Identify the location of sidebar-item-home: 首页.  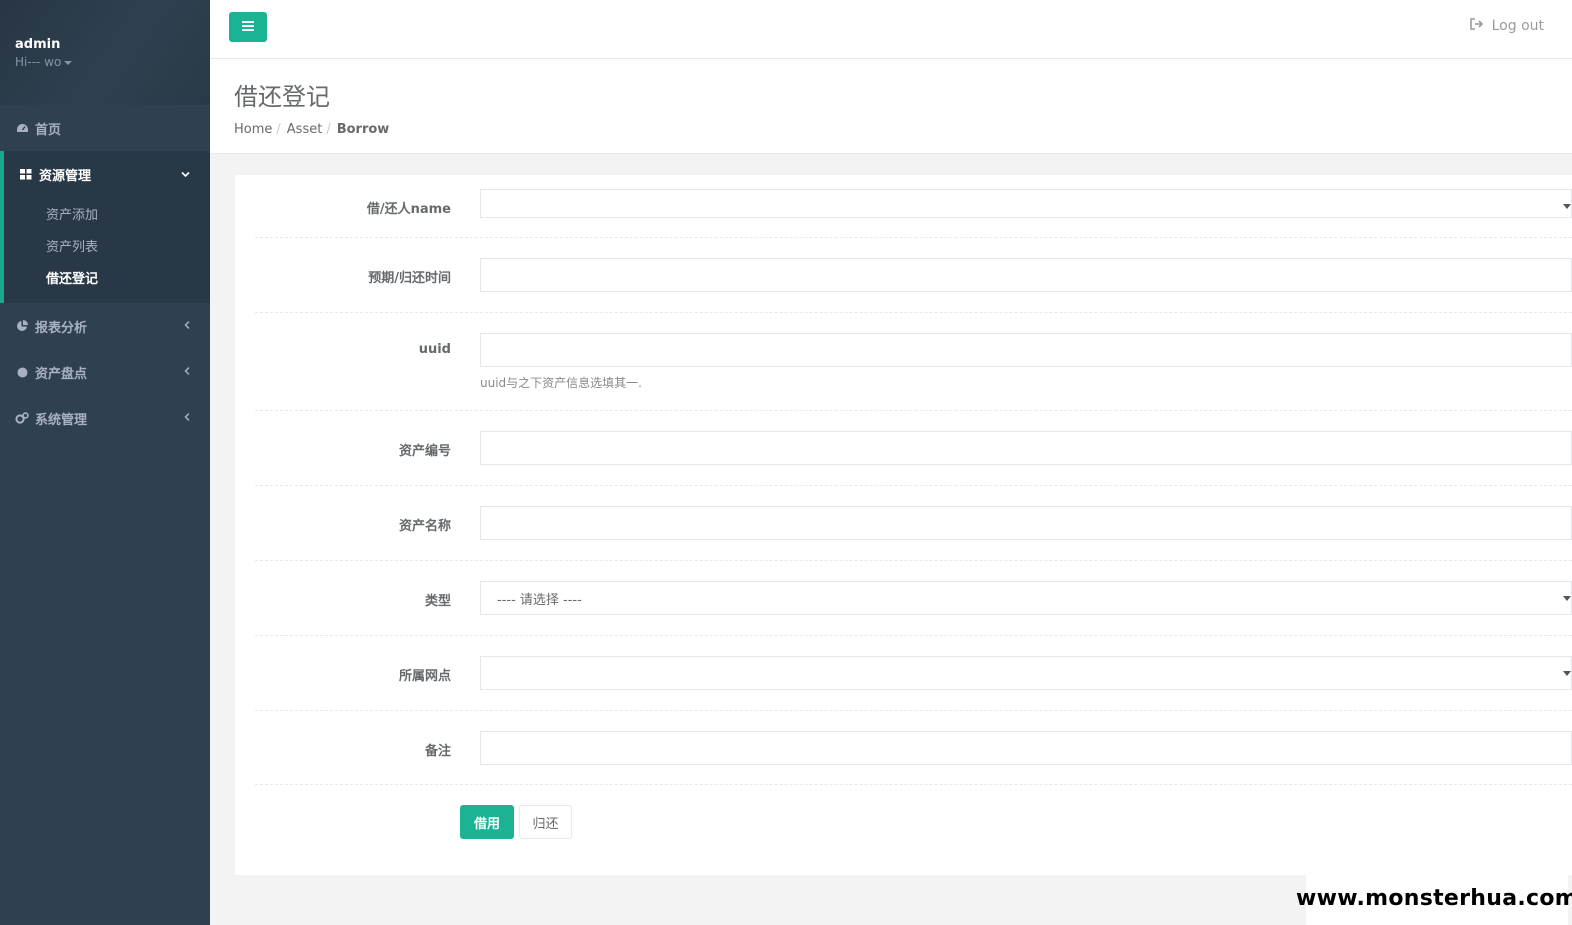
(105, 128).